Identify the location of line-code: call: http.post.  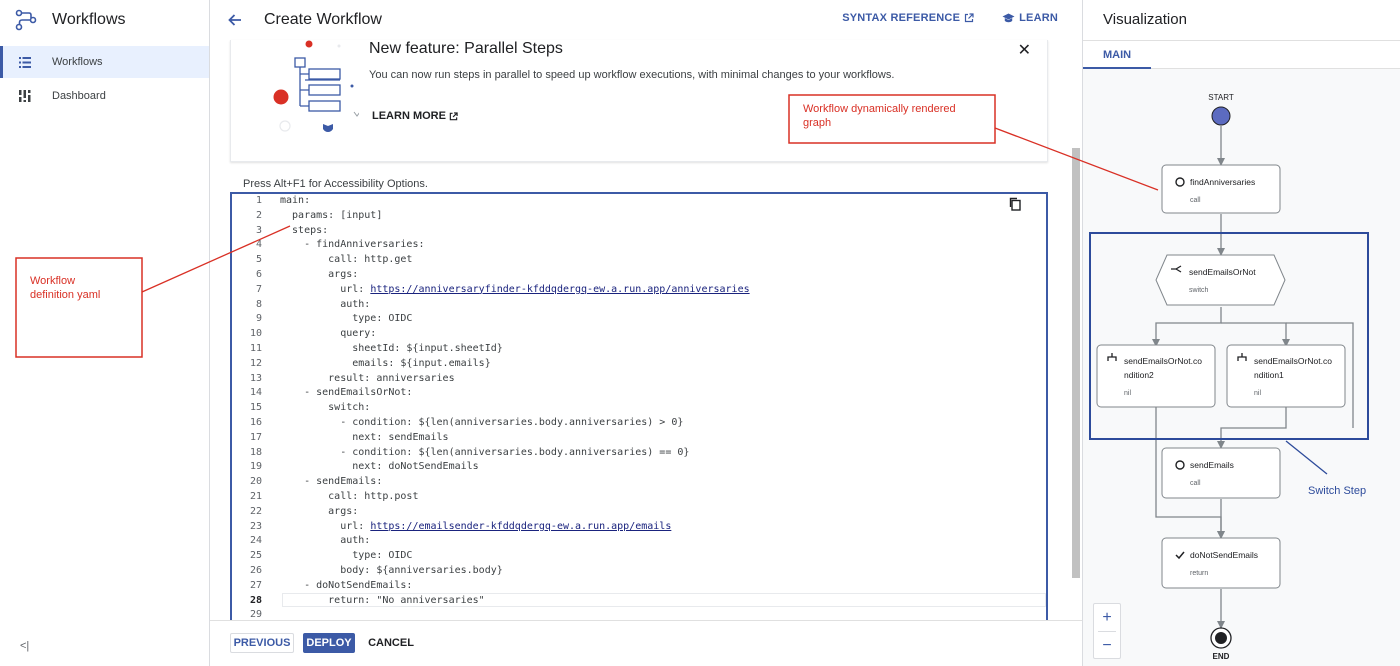
(349, 497).